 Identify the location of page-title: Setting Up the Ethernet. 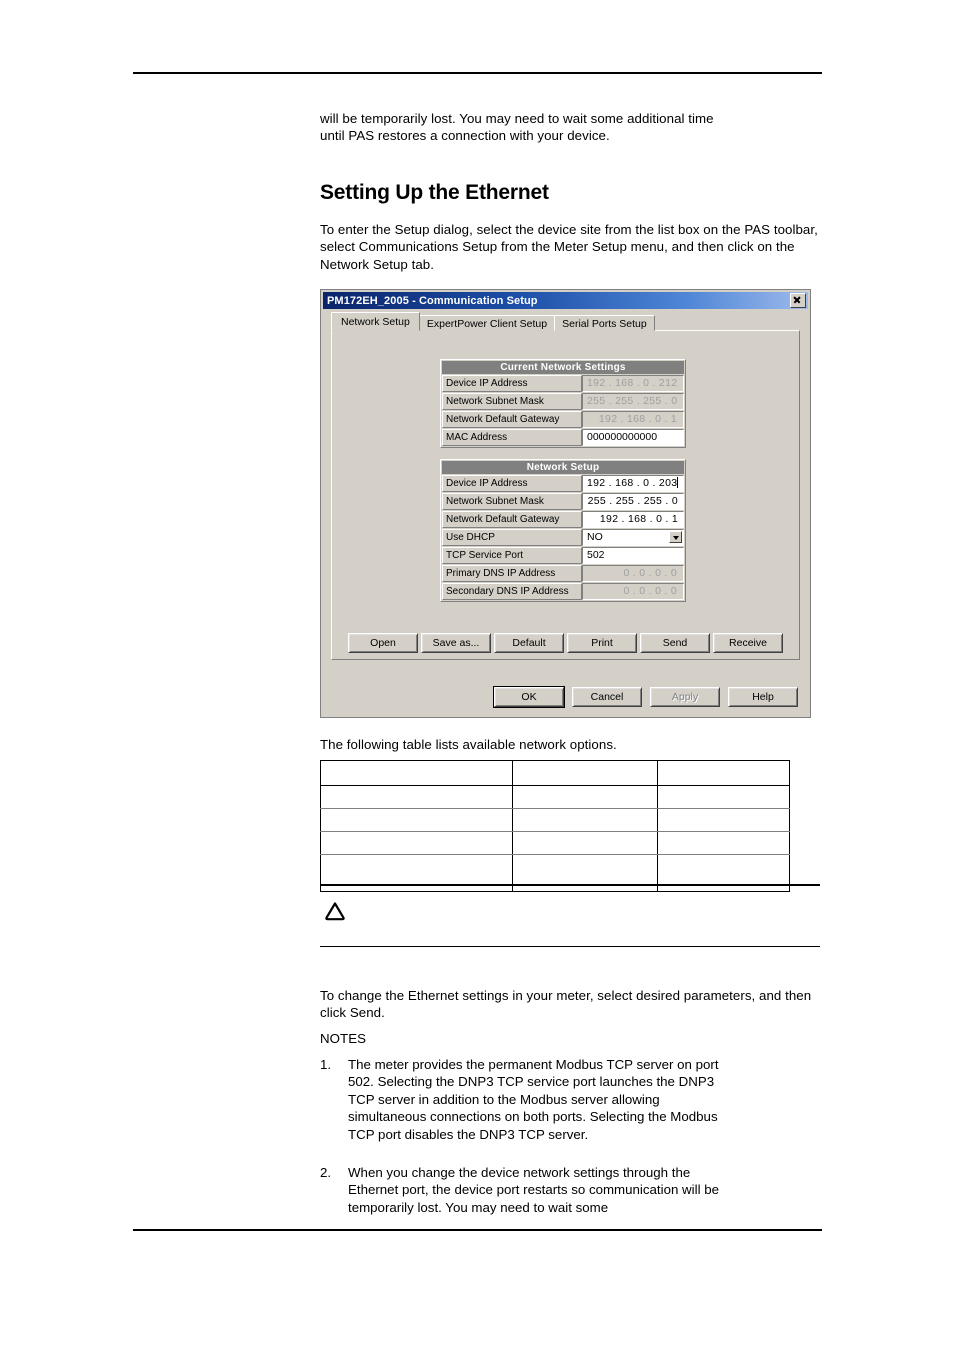
(434, 192).